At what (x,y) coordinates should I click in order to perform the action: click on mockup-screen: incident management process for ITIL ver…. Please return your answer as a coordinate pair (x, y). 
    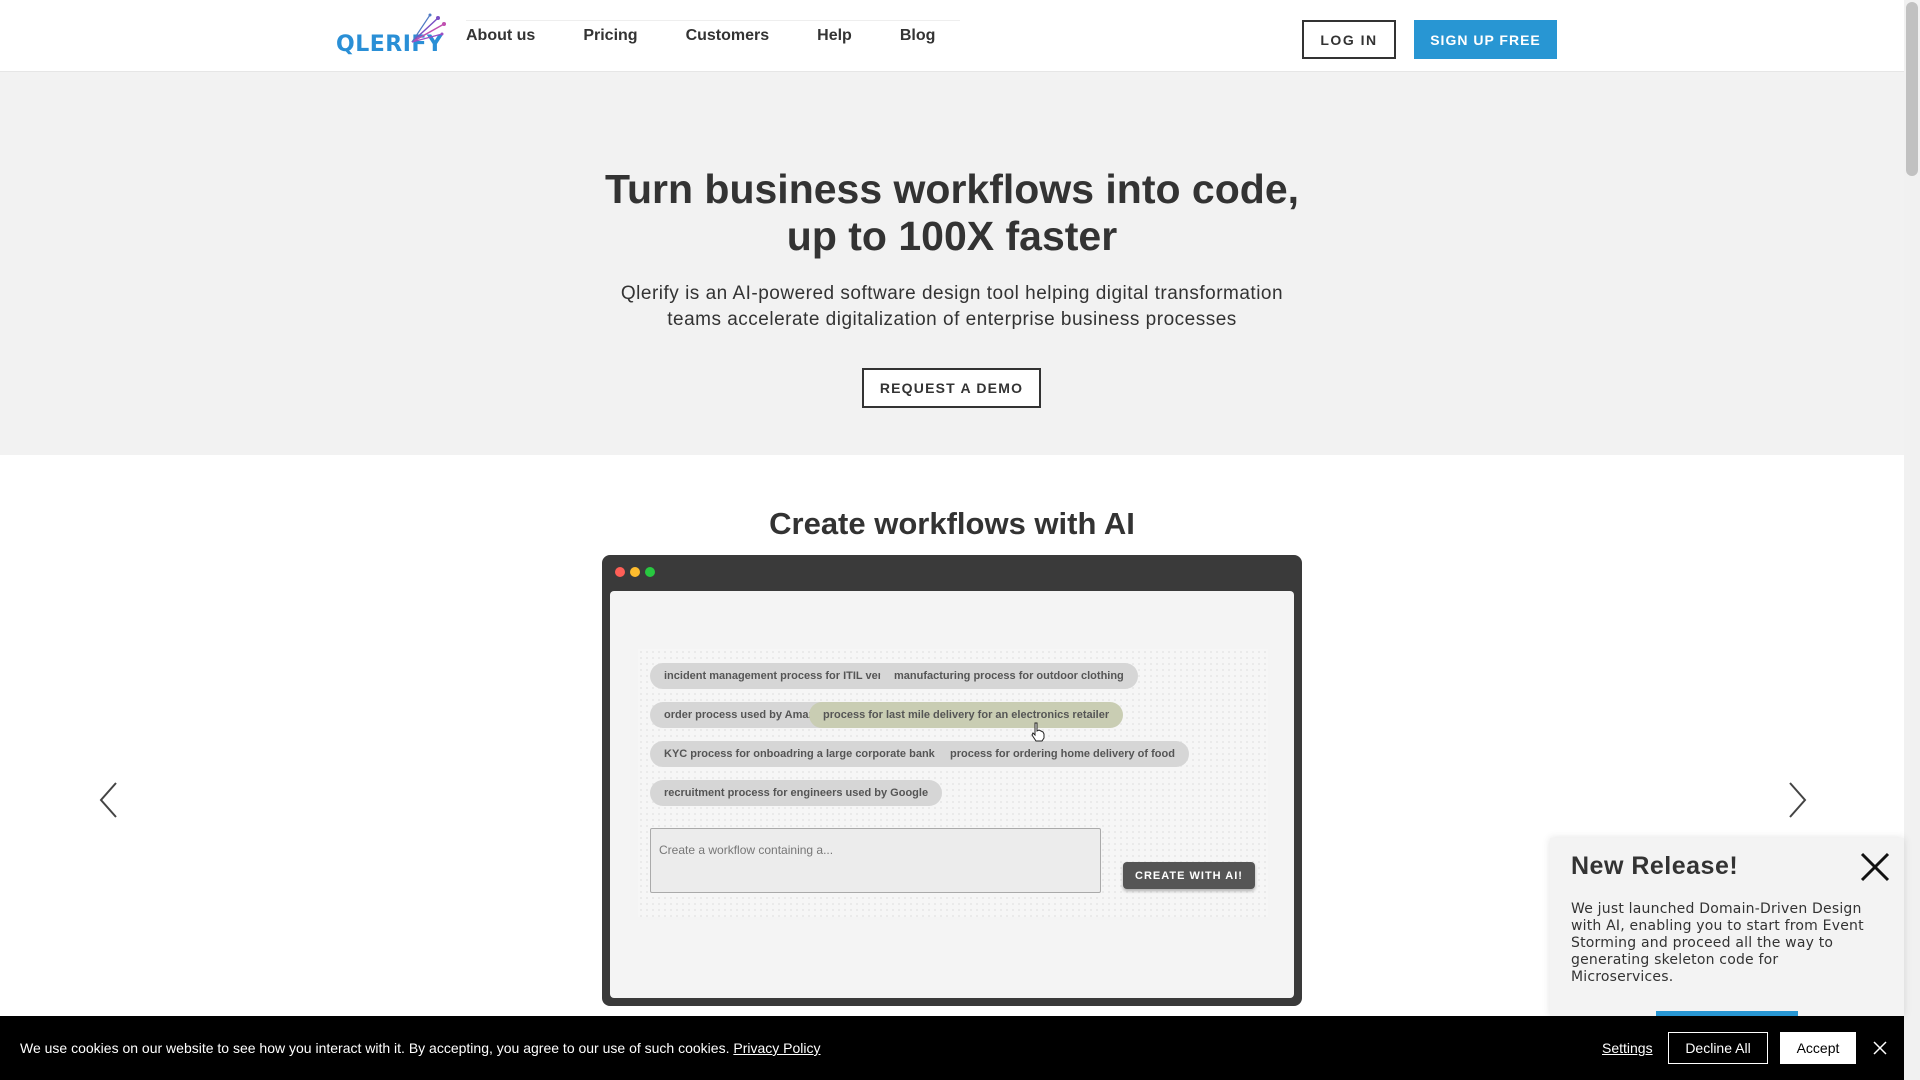
    Looking at the image, I should click on (952, 794).